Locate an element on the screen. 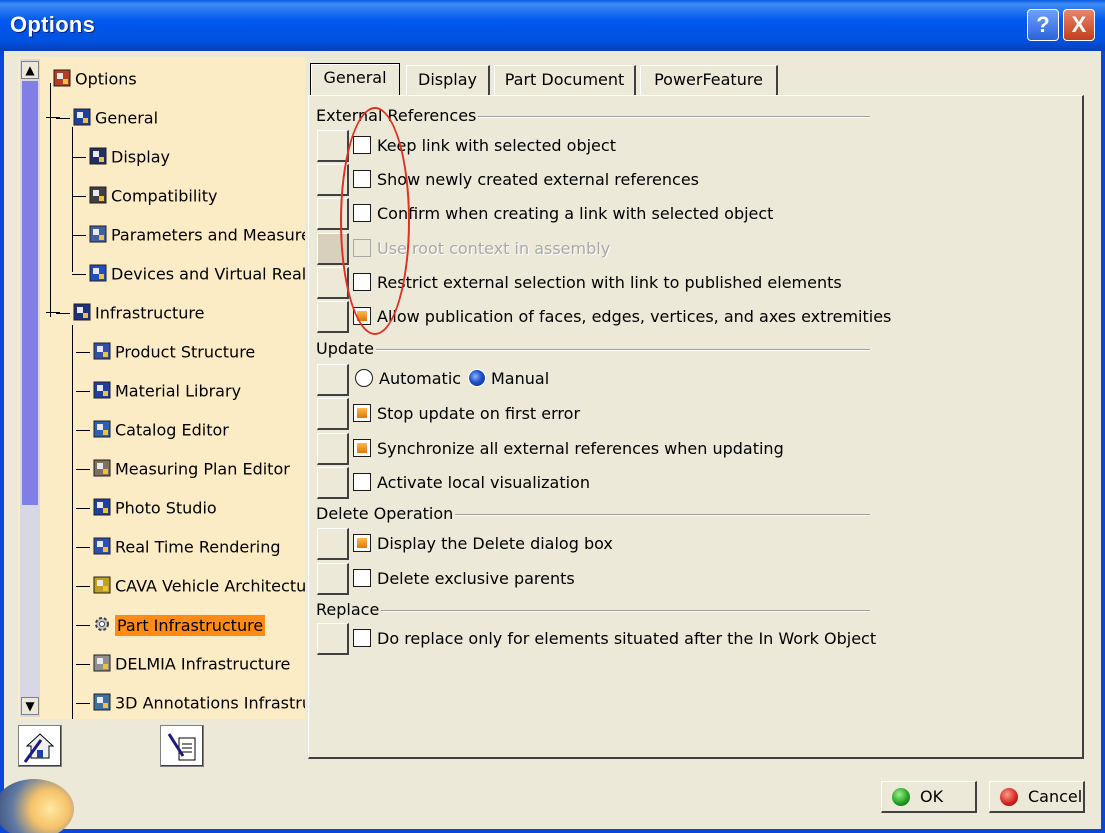  tab-display: Display is located at coordinates (448, 80).